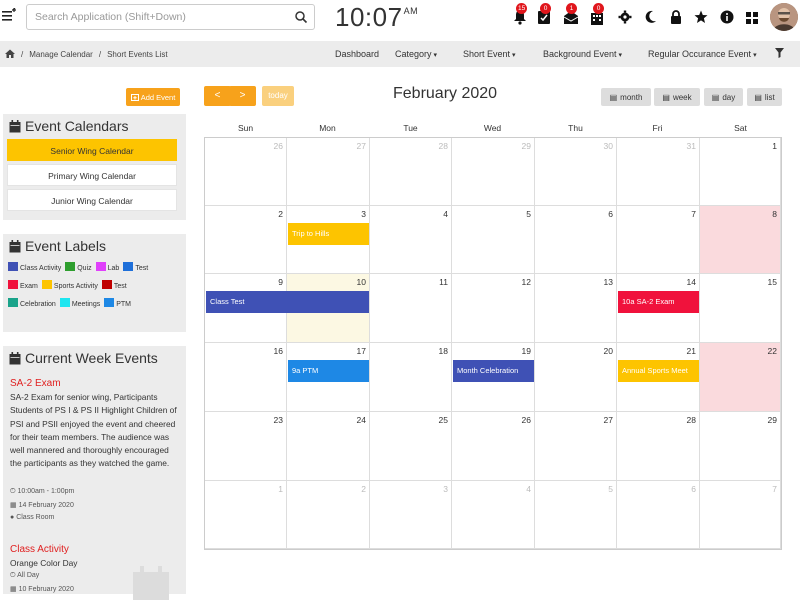 The width and height of the screenshot is (800, 600). Describe the element at coordinates (493, 446) in the screenshot. I see `day-cell: 26` at that location.